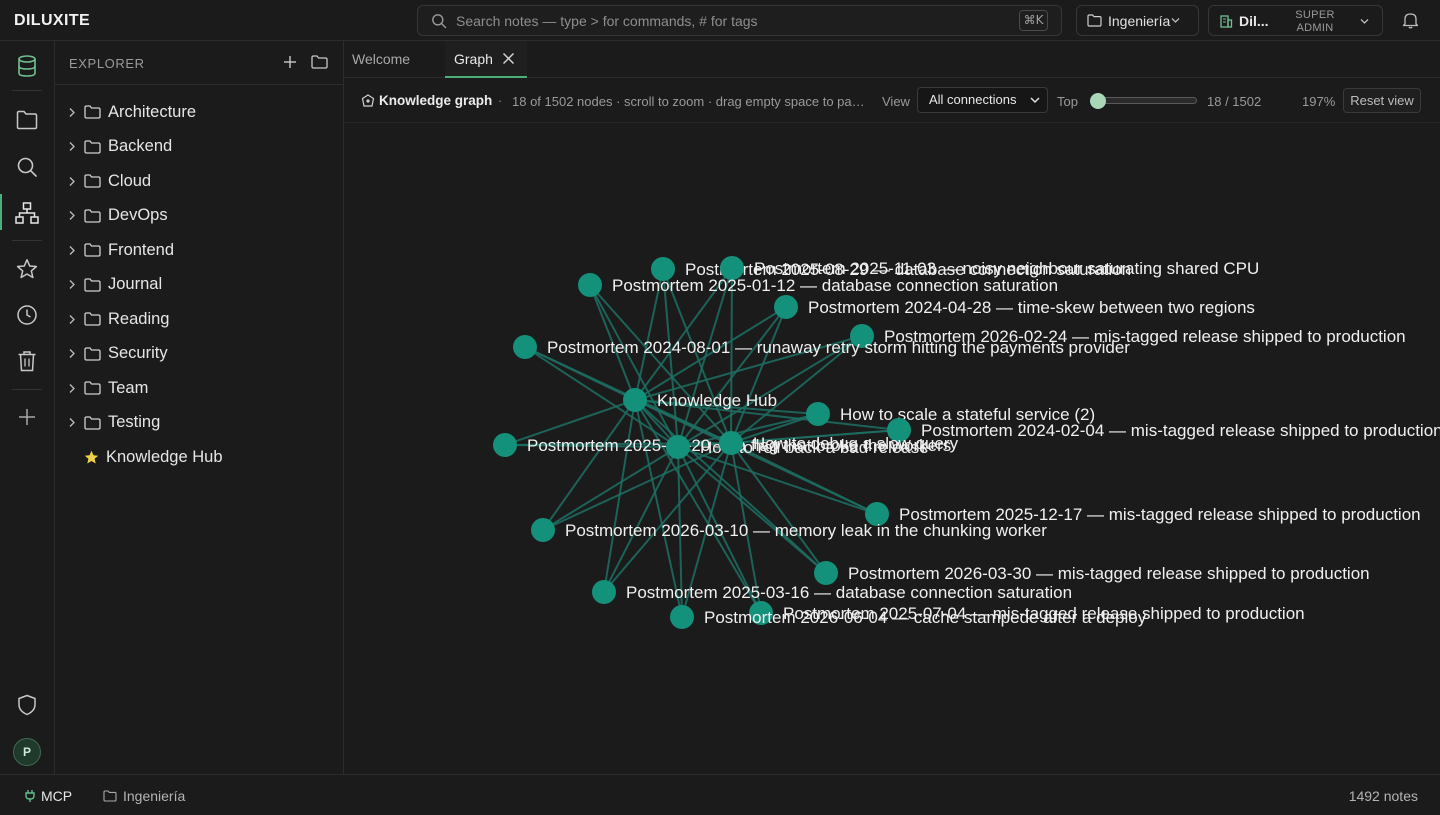 Image resolution: width=1440 pixels, height=815 pixels. What do you see at coordinates (27, 417) in the screenshot?
I see `add-plus-icon` at bounding box center [27, 417].